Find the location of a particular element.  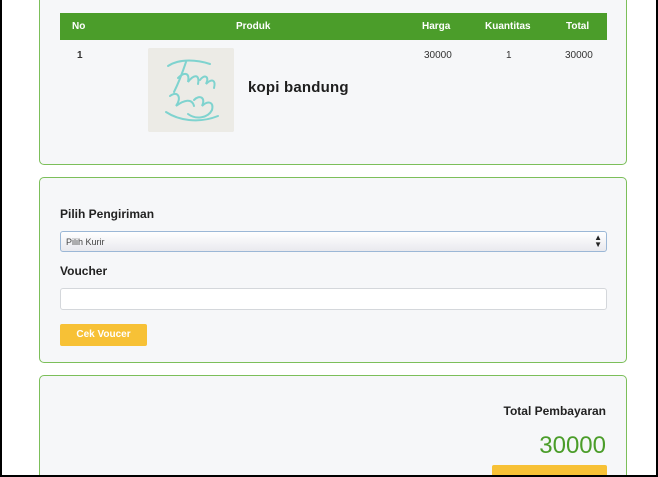

product-name: kopi bandung is located at coordinates (298, 87).